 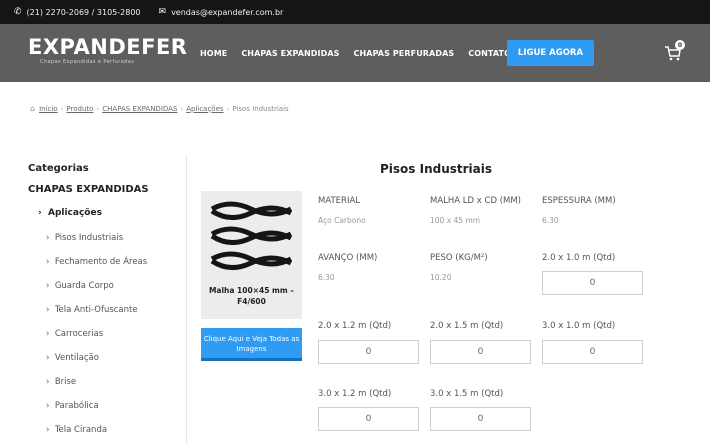 I want to click on menu-chapas-expandidas: CHAPAS EXPANDIDAS, so click(x=290, y=53).